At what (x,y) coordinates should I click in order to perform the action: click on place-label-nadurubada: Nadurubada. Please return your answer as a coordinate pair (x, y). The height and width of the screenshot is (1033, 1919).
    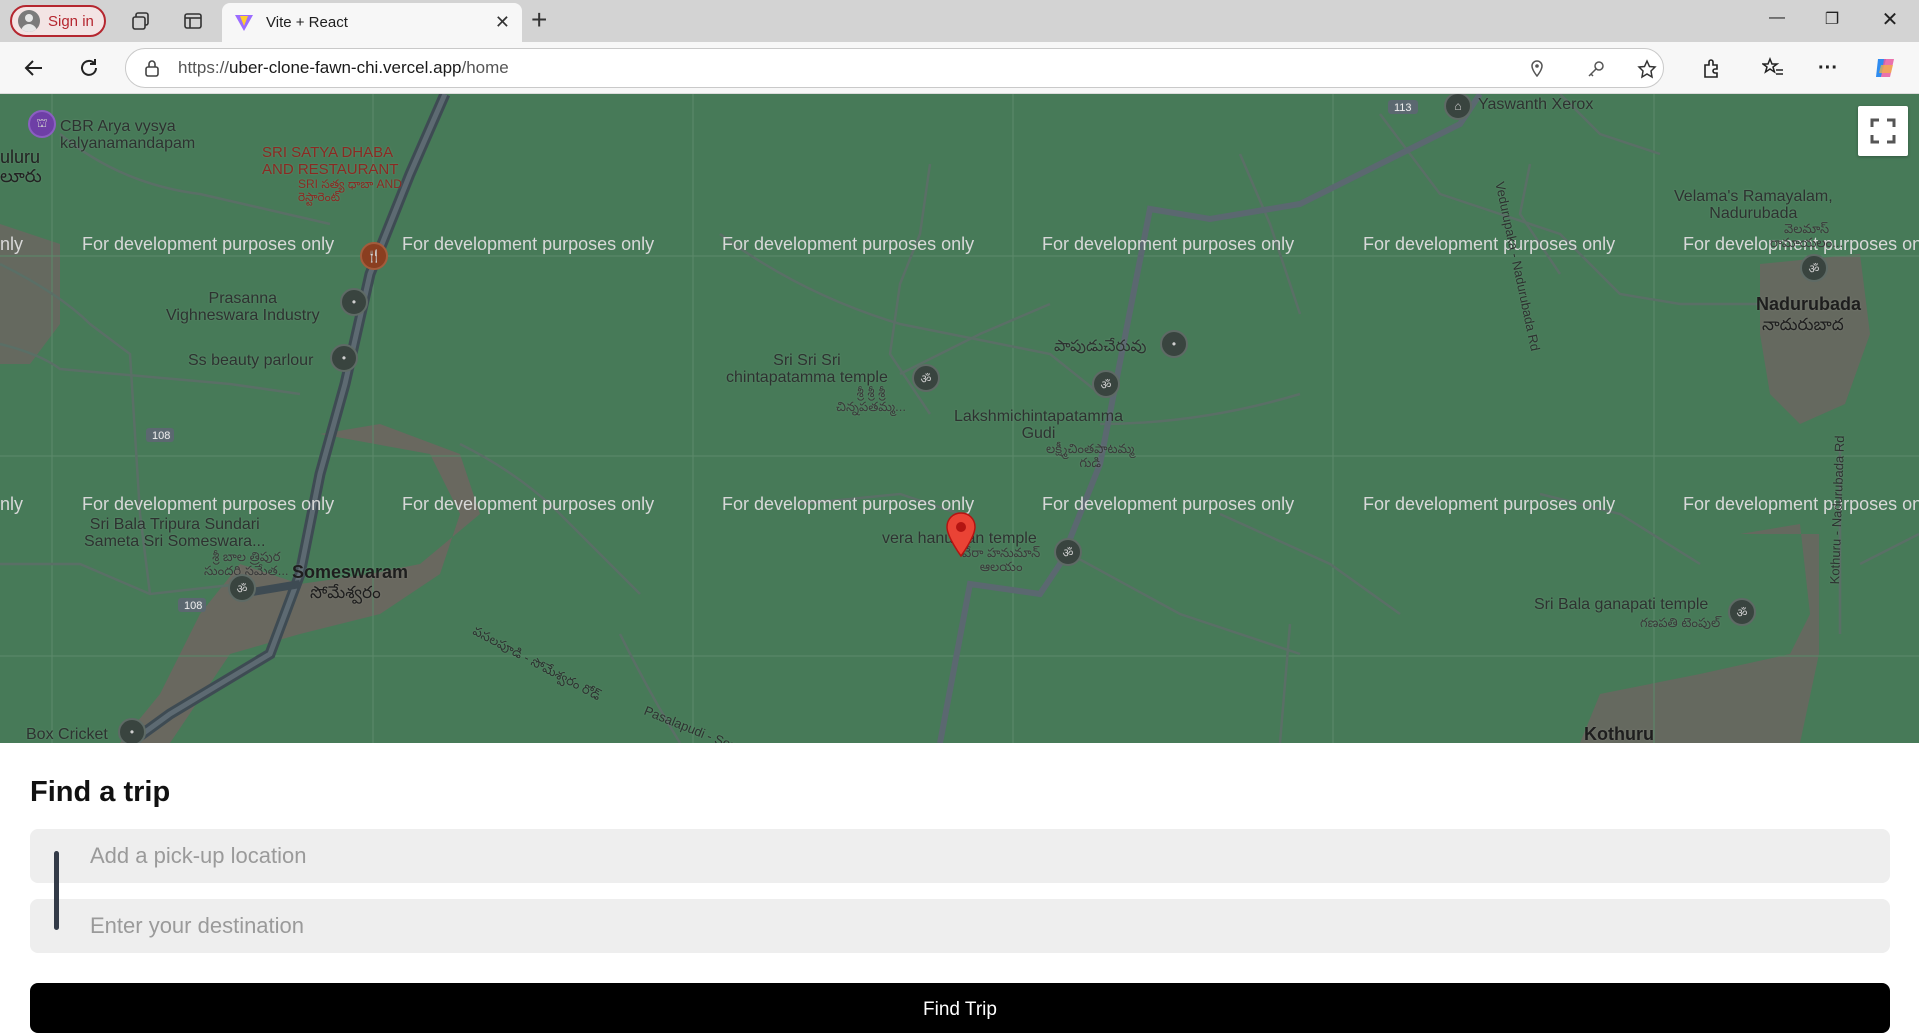
    Looking at the image, I should click on (1809, 304).